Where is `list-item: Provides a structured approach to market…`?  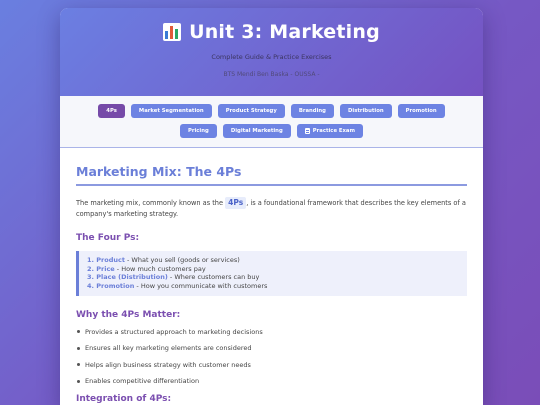 list-item: Provides a structured approach to market… is located at coordinates (271, 332).